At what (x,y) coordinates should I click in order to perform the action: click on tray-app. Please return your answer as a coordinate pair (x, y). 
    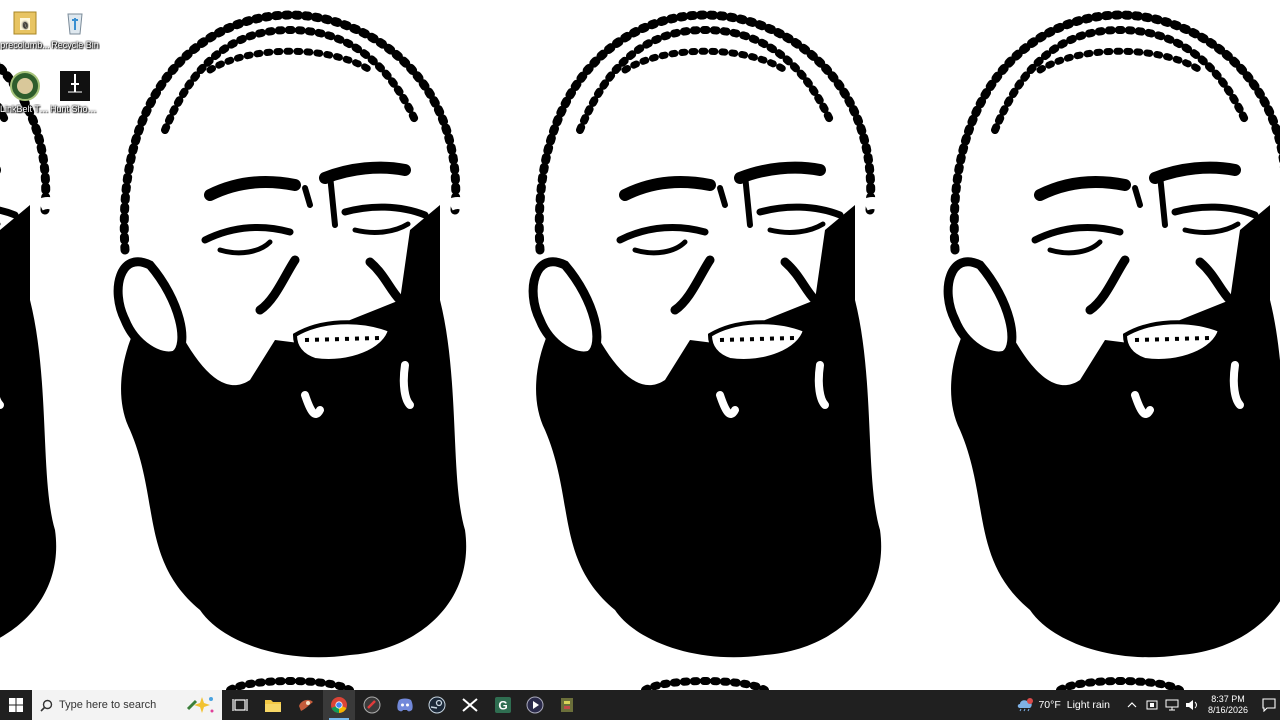
    Looking at the image, I should click on (1152, 705).